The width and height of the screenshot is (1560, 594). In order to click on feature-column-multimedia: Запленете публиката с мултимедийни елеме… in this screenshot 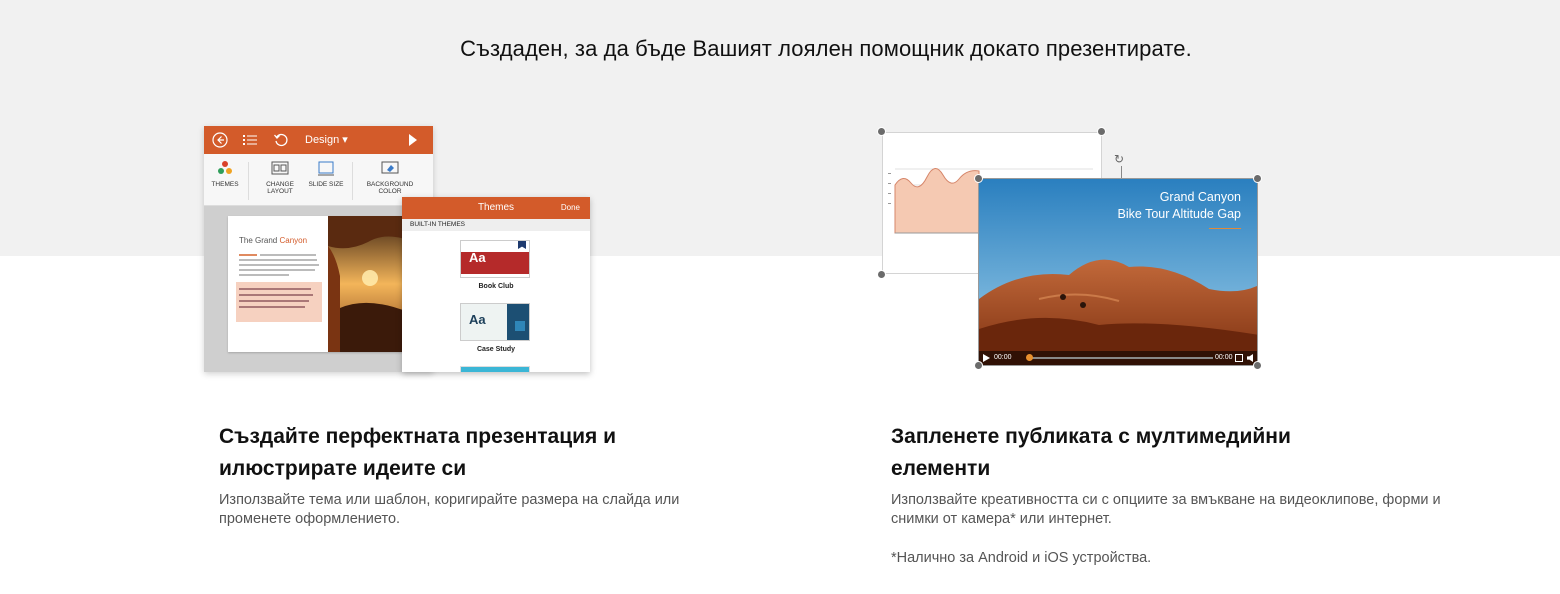, I will do `click(1171, 494)`.